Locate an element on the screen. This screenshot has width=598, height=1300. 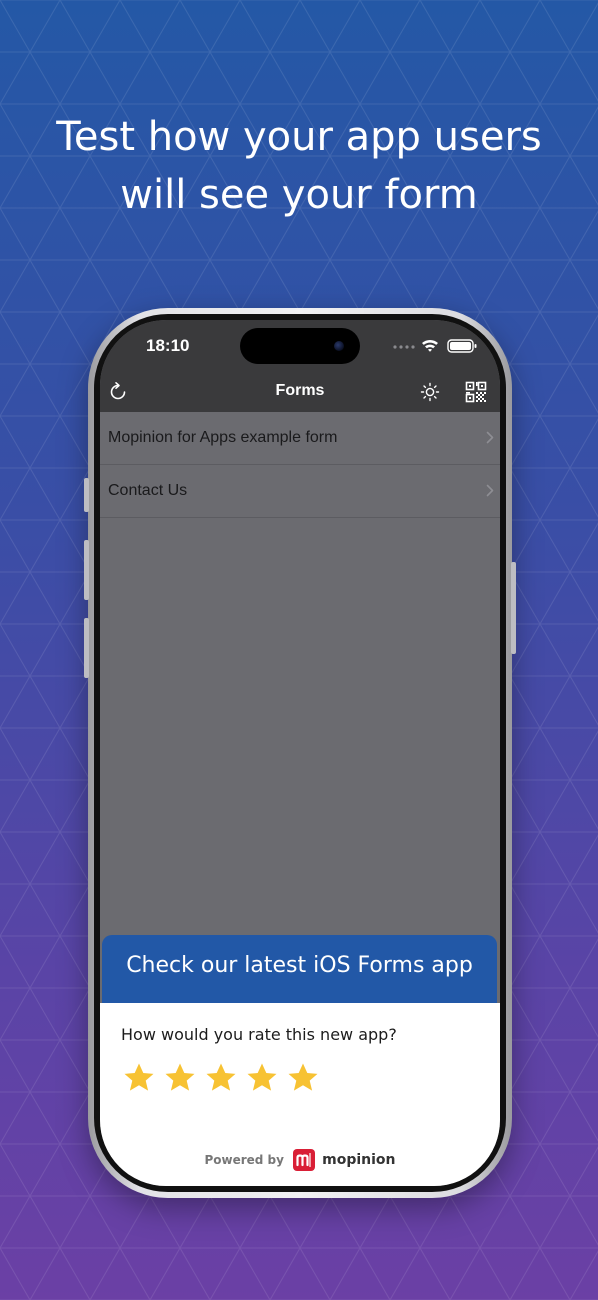
qr-code-icon is located at coordinates (476, 392).